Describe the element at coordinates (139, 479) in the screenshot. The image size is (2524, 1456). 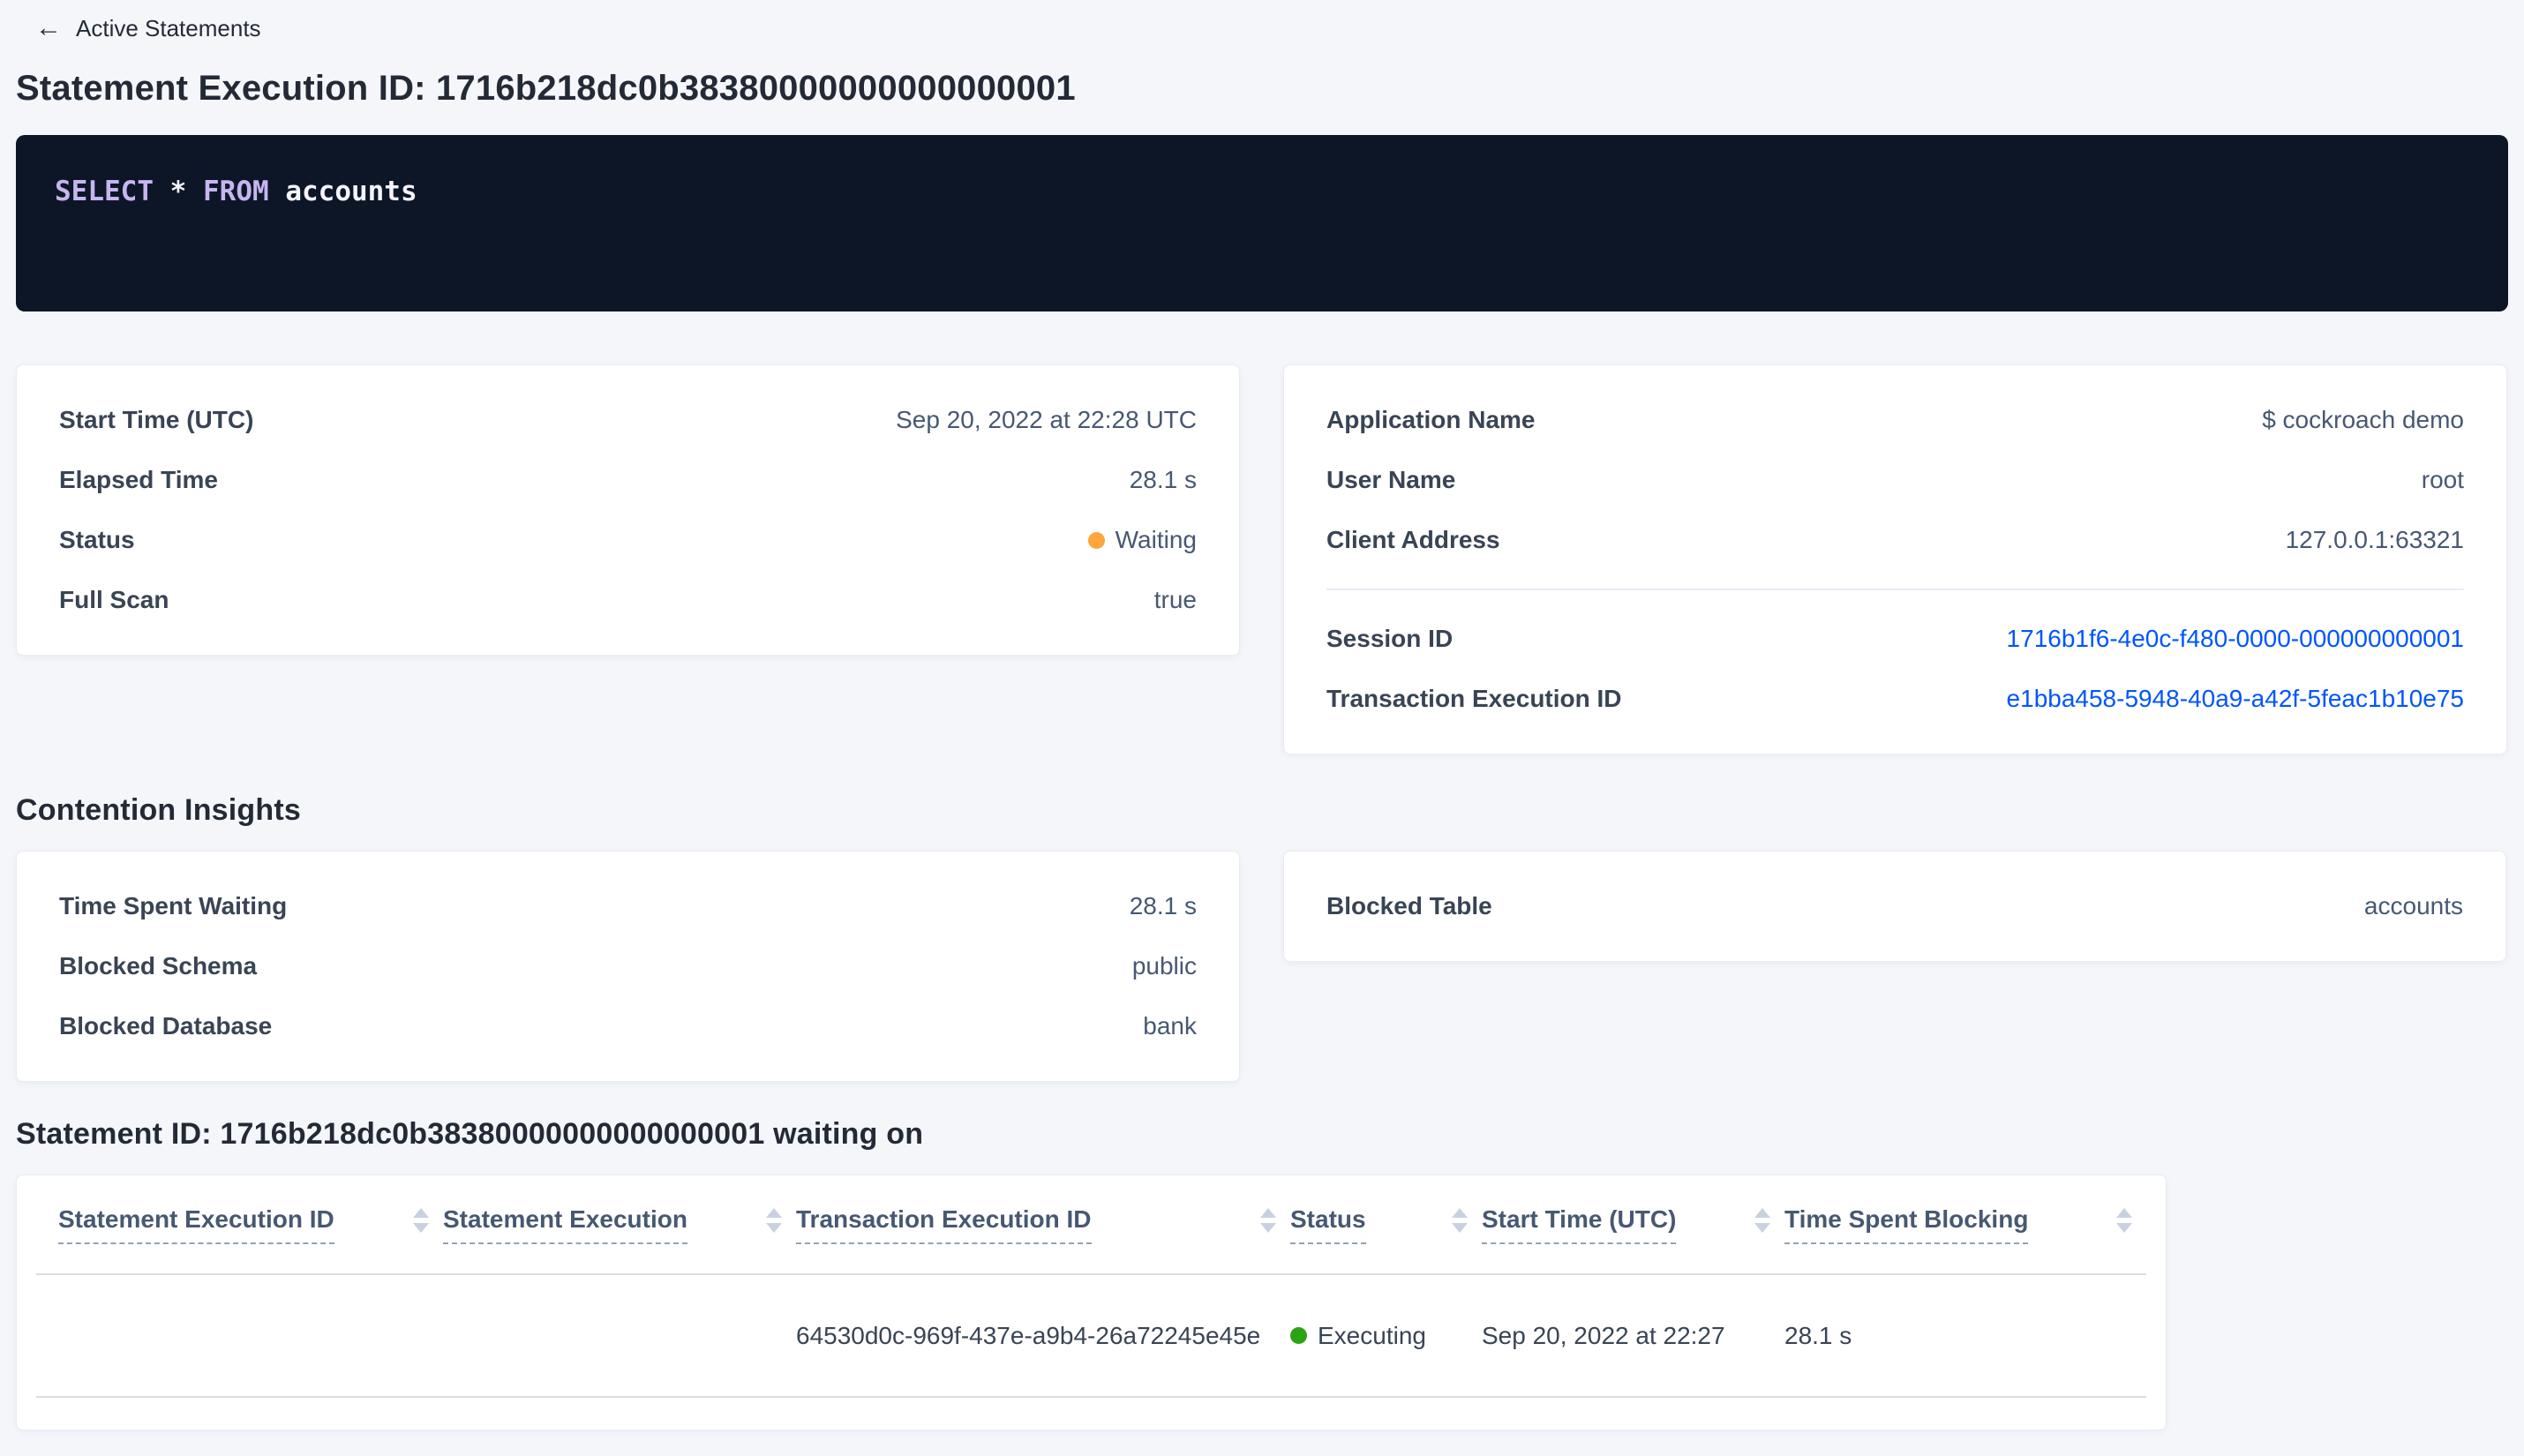
I see `elapsed-time-label: Elapsed Time` at that location.